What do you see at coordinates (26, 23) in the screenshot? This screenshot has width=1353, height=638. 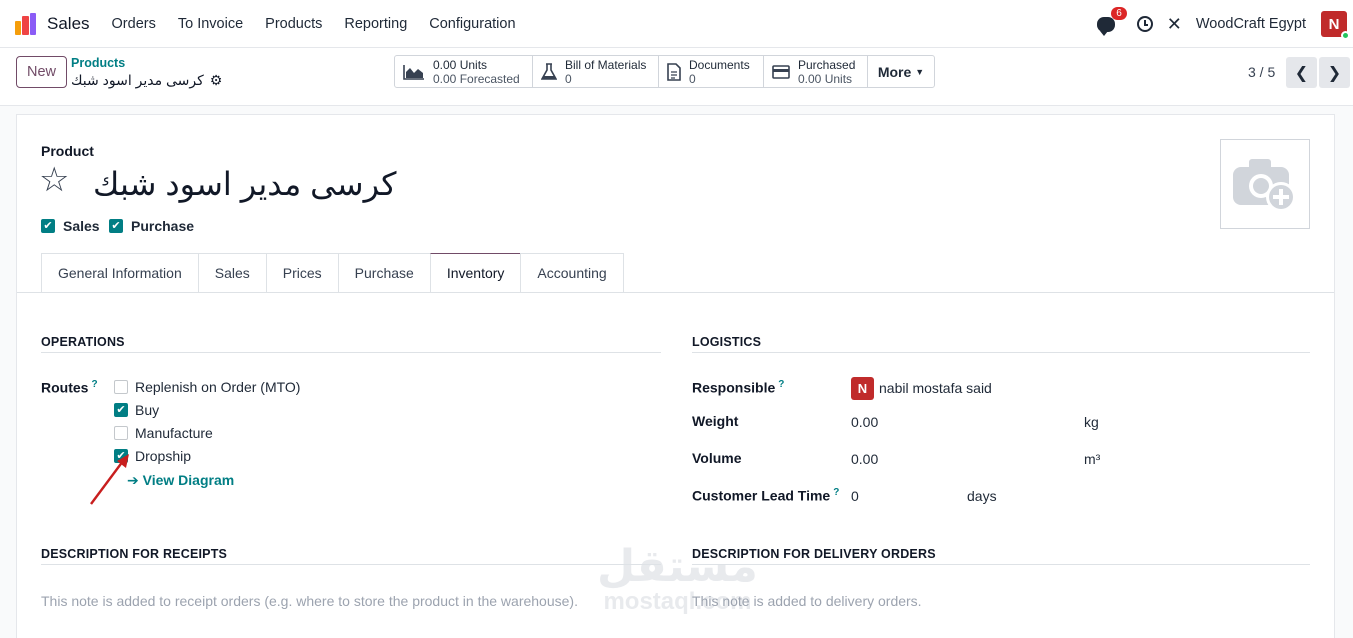 I see `sales-app-icon` at bounding box center [26, 23].